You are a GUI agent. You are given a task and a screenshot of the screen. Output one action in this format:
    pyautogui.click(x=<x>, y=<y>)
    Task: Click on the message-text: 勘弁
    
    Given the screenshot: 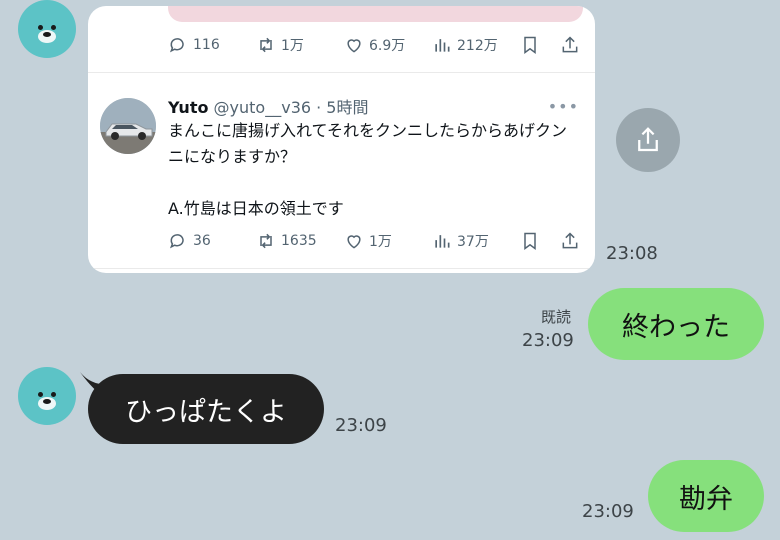 What is the action you would take?
    pyautogui.click(x=706, y=499)
    